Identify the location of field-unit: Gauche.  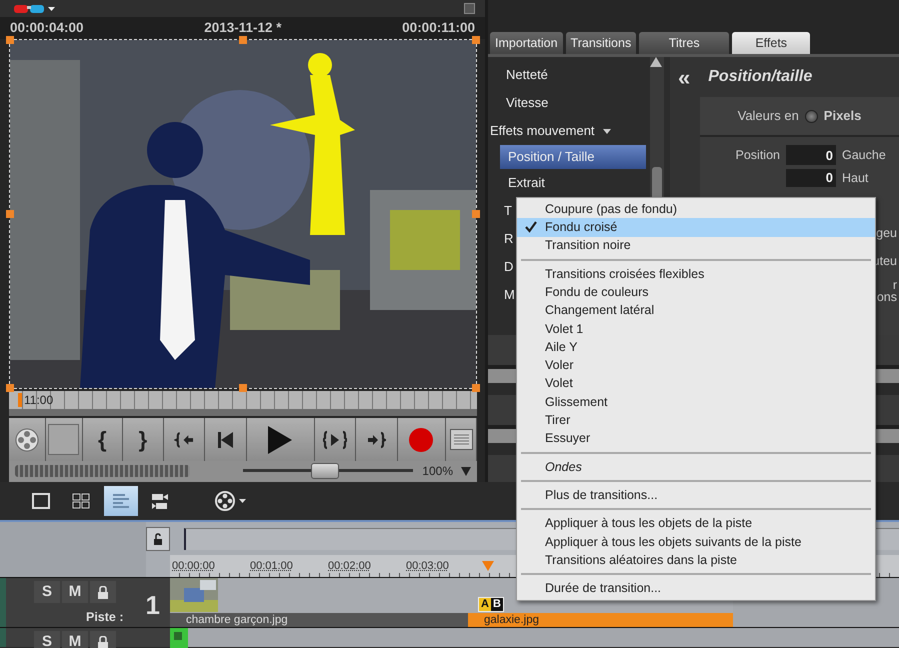
(864, 155).